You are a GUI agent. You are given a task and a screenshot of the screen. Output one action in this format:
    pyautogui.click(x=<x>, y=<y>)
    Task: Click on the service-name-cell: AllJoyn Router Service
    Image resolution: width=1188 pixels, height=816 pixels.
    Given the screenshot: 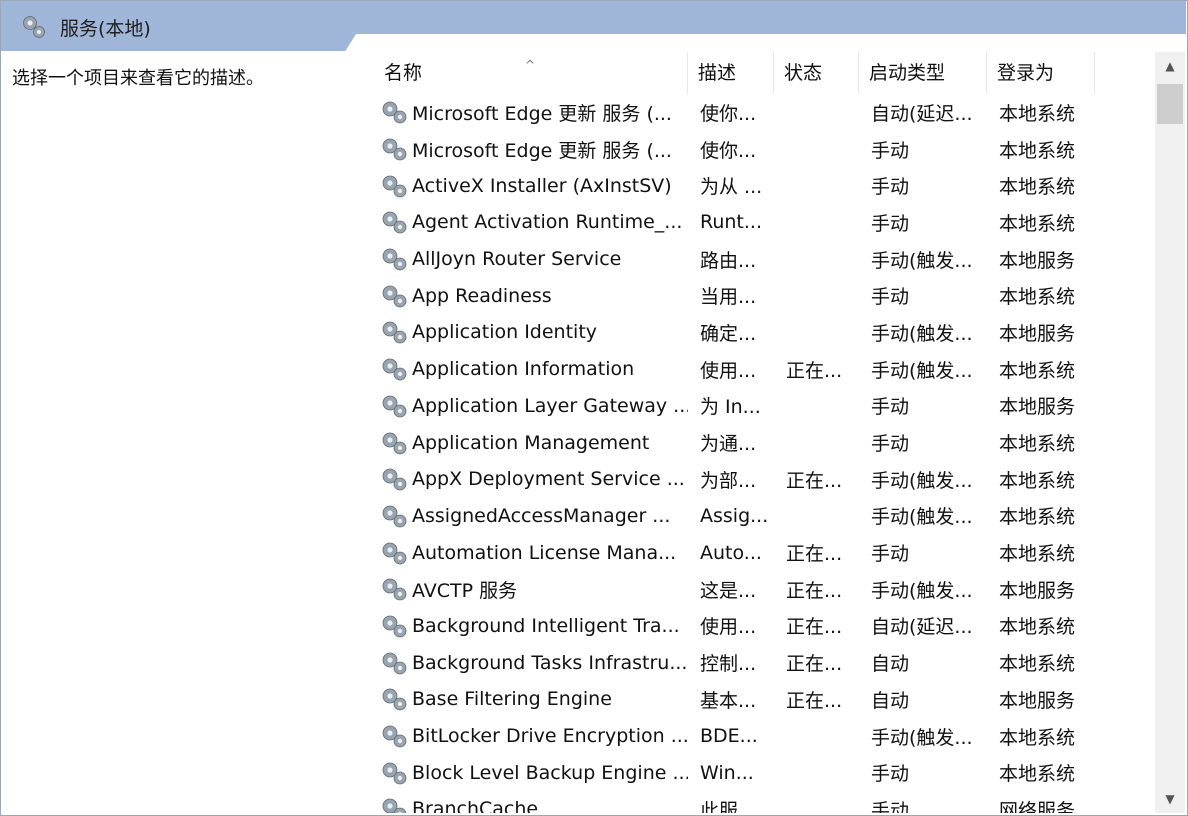 What is the action you would take?
    pyautogui.click(x=531, y=259)
    